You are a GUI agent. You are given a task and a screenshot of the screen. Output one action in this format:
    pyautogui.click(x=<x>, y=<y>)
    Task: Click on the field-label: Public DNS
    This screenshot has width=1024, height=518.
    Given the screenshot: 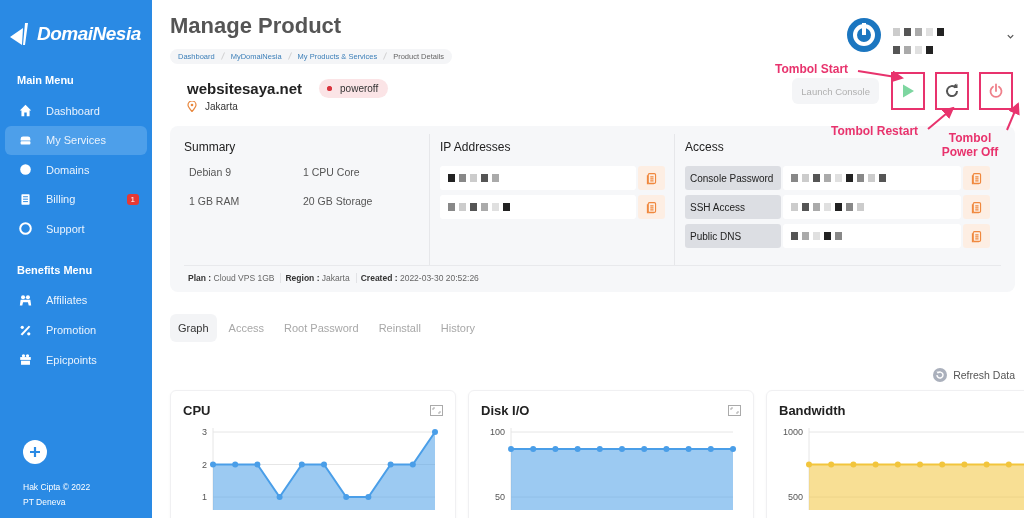 What is the action you would take?
    pyautogui.click(x=733, y=236)
    